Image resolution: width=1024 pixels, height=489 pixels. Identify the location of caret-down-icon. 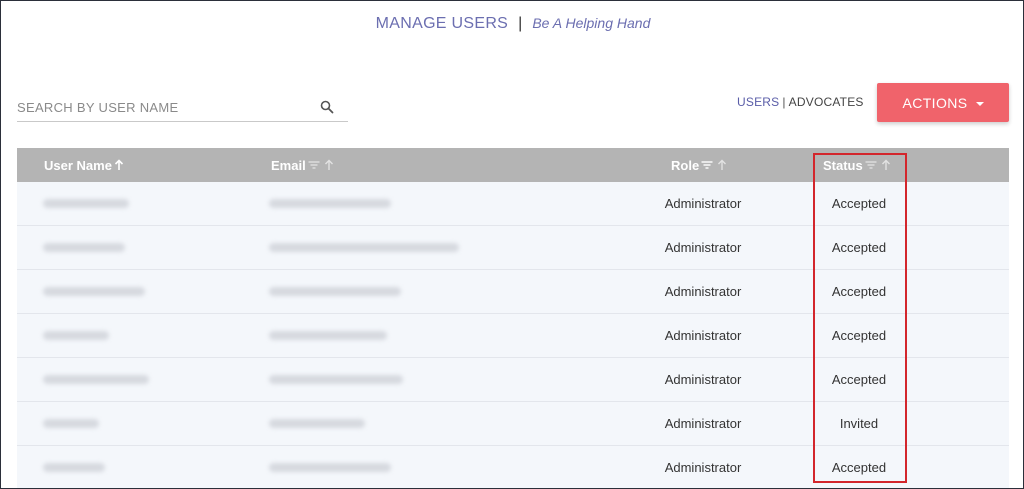
(979, 103).